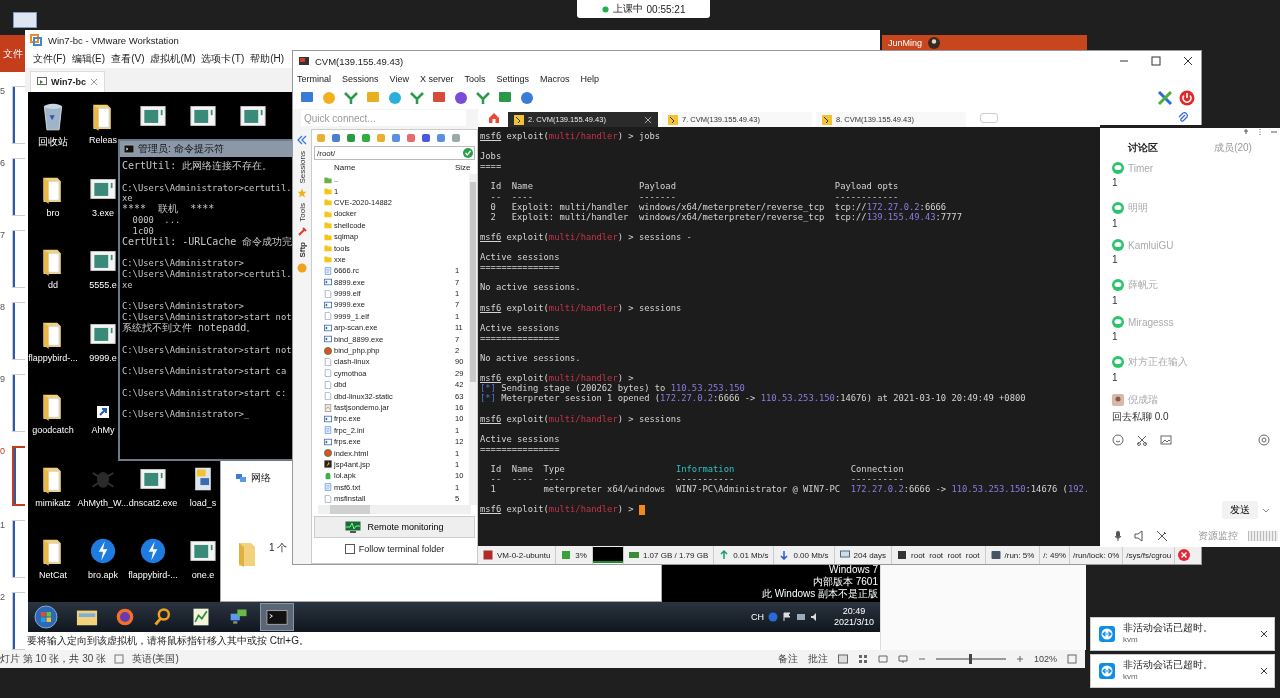  What do you see at coordinates (494, 118) in the screenshot?
I see `home-icon` at bounding box center [494, 118].